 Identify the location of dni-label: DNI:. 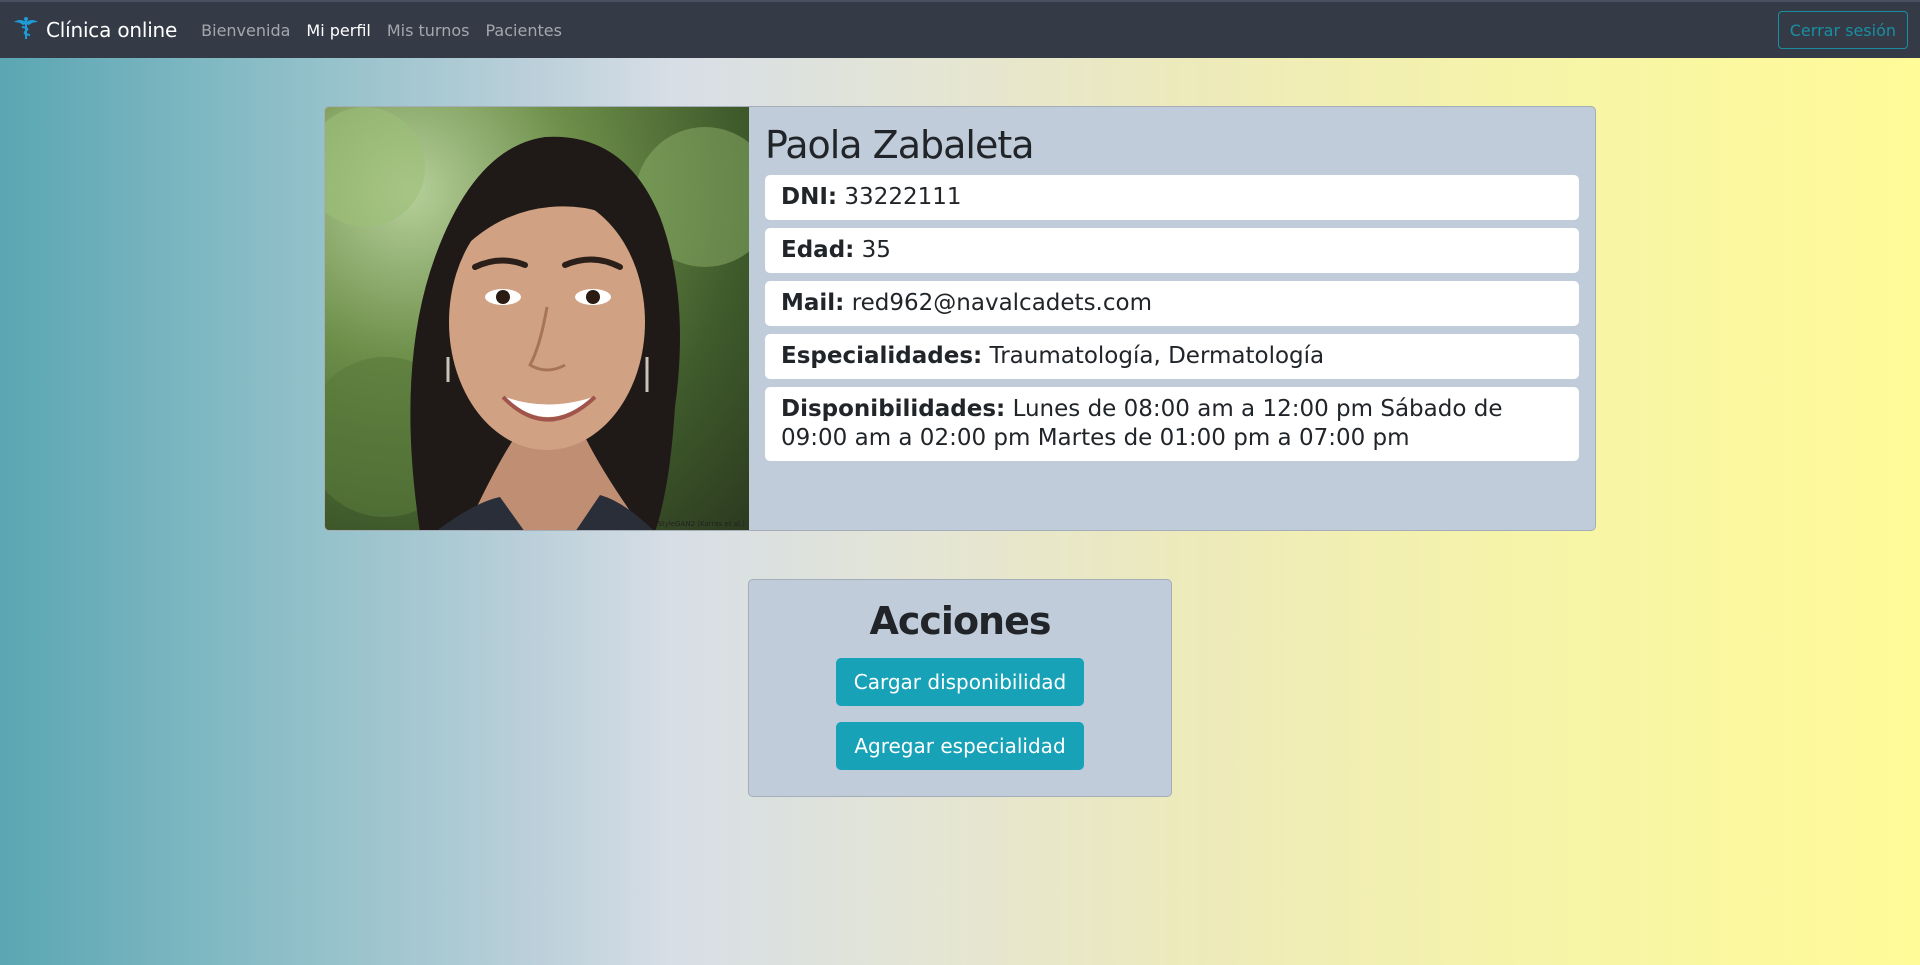
(809, 197).